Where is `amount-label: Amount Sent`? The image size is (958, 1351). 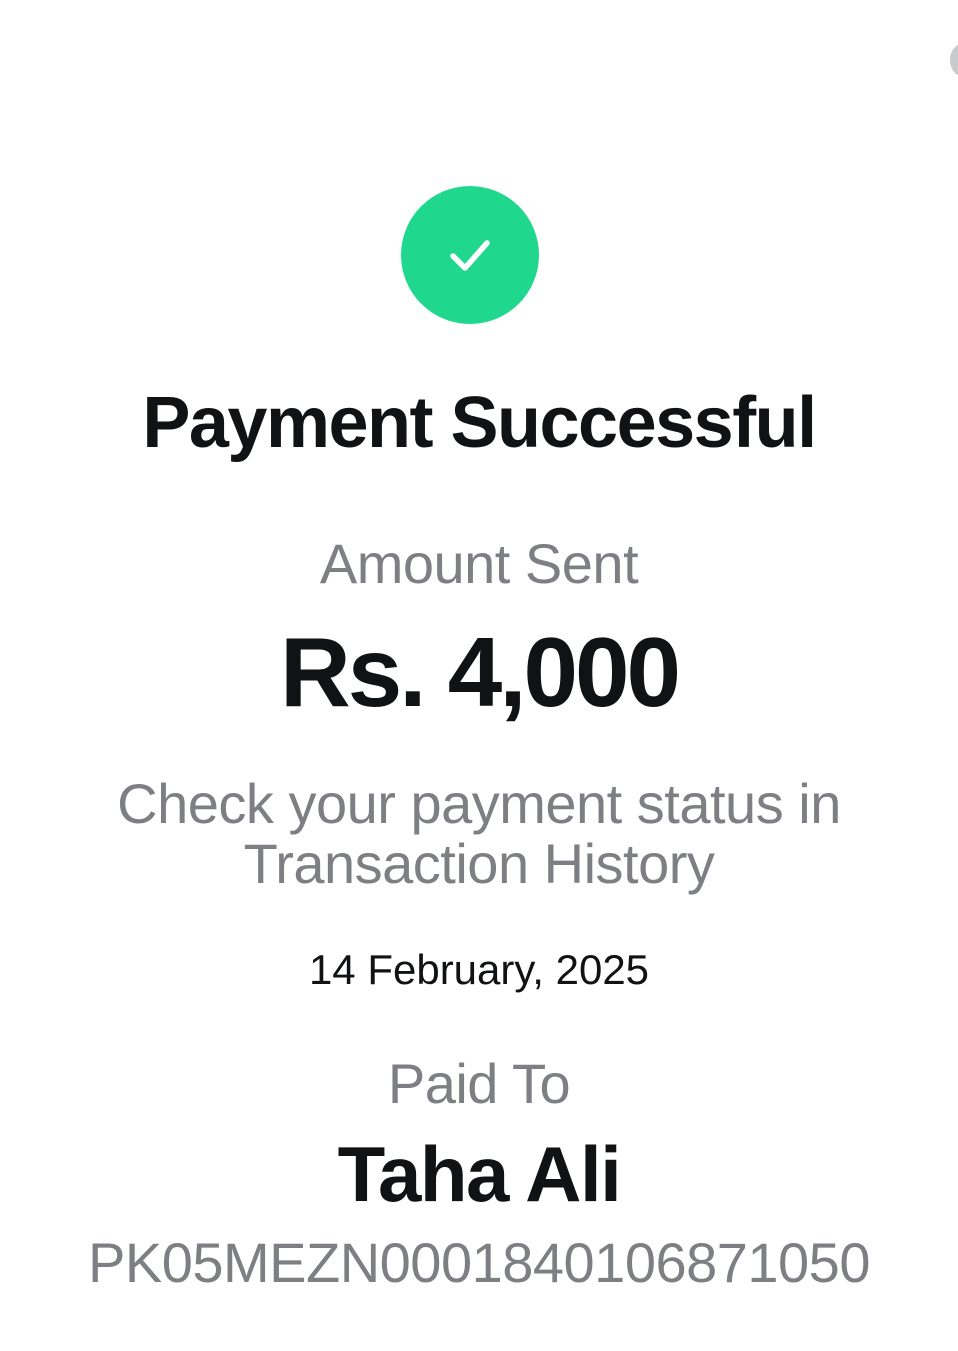 amount-label: Amount Sent is located at coordinates (479, 563).